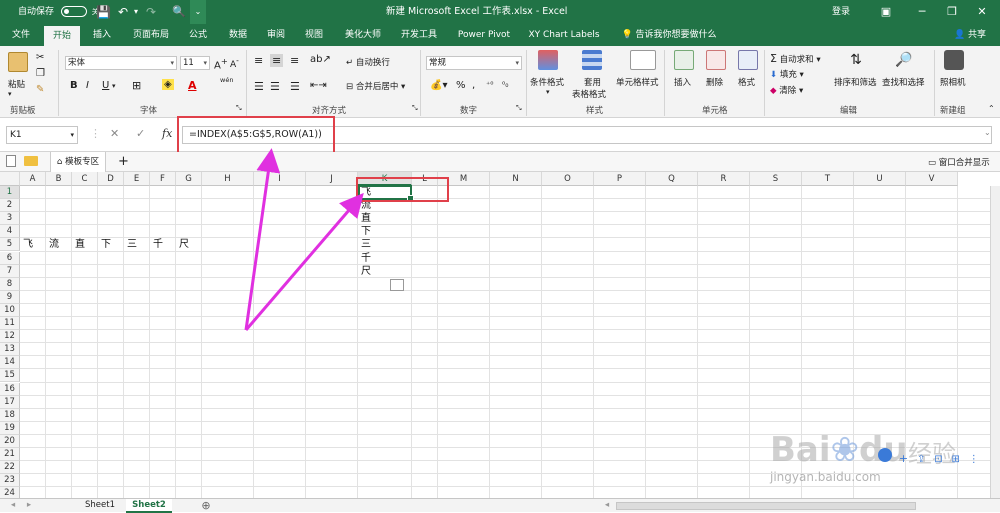 This screenshot has height=513, width=1000. What do you see at coordinates (40, 89) in the screenshot?
I see `format-painter-icon: ✎` at bounding box center [40, 89].